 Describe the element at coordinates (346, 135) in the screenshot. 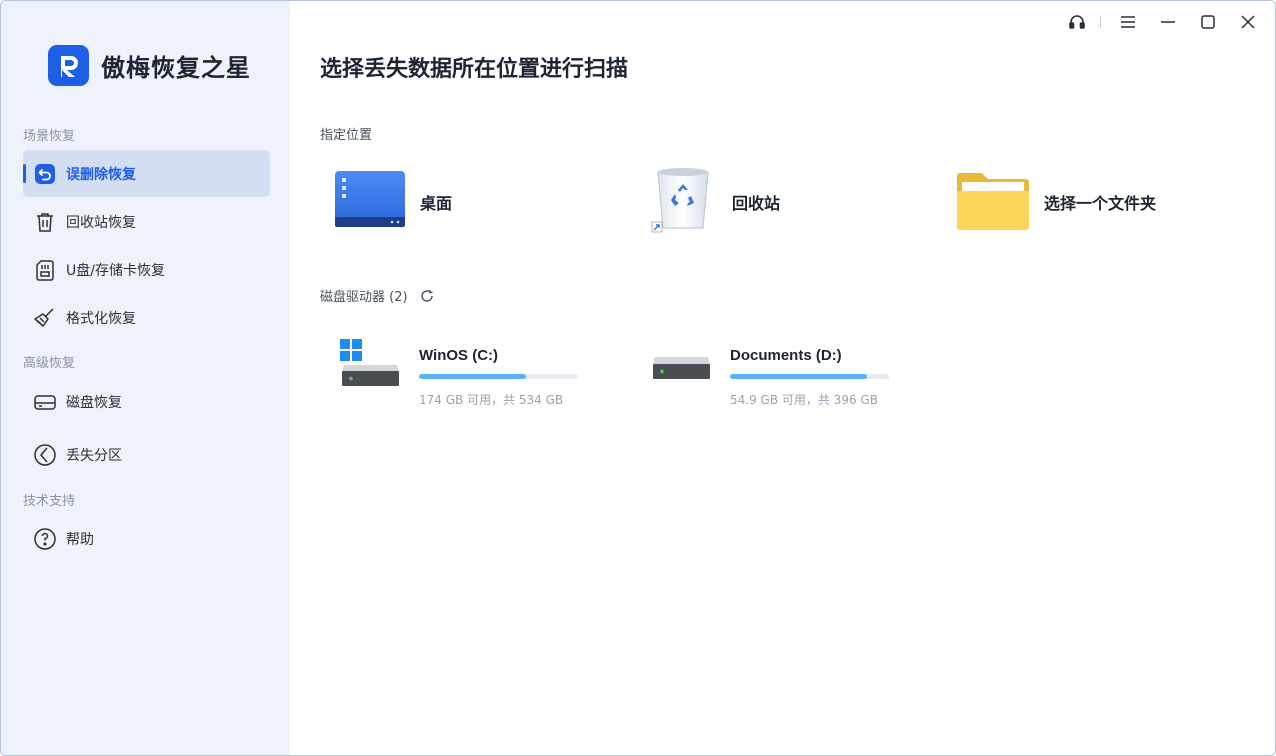

I see `locations-heading: 指定位置` at that location.